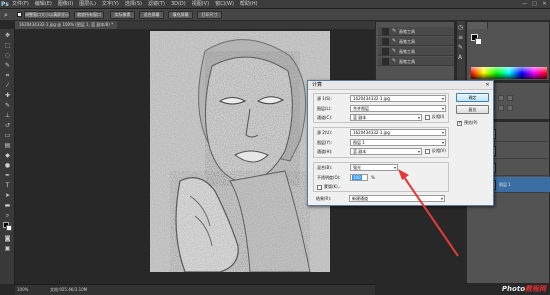 The width and height of the screenshot is (550, 295). Describe the element at coordinates (7, 186) in the screenshot. I see `type-tool-icon: T` at that location.